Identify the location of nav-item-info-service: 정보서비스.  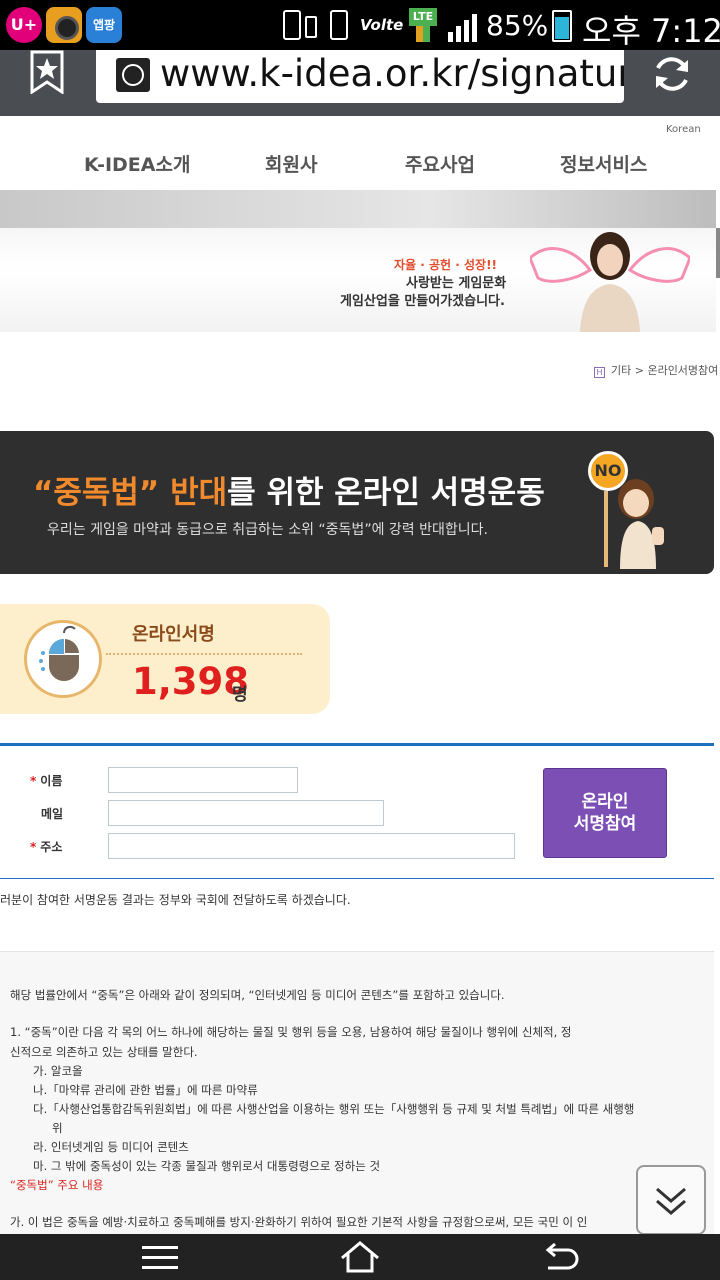
(603, 163).